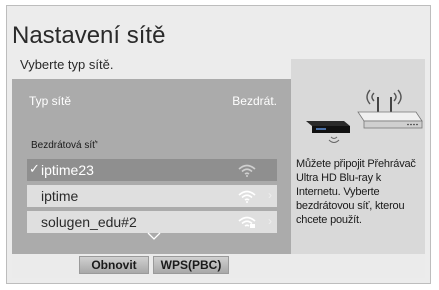 The image size is (439, 290). I want to click on network-row-iptime: iptime ›, so click(152, 196).